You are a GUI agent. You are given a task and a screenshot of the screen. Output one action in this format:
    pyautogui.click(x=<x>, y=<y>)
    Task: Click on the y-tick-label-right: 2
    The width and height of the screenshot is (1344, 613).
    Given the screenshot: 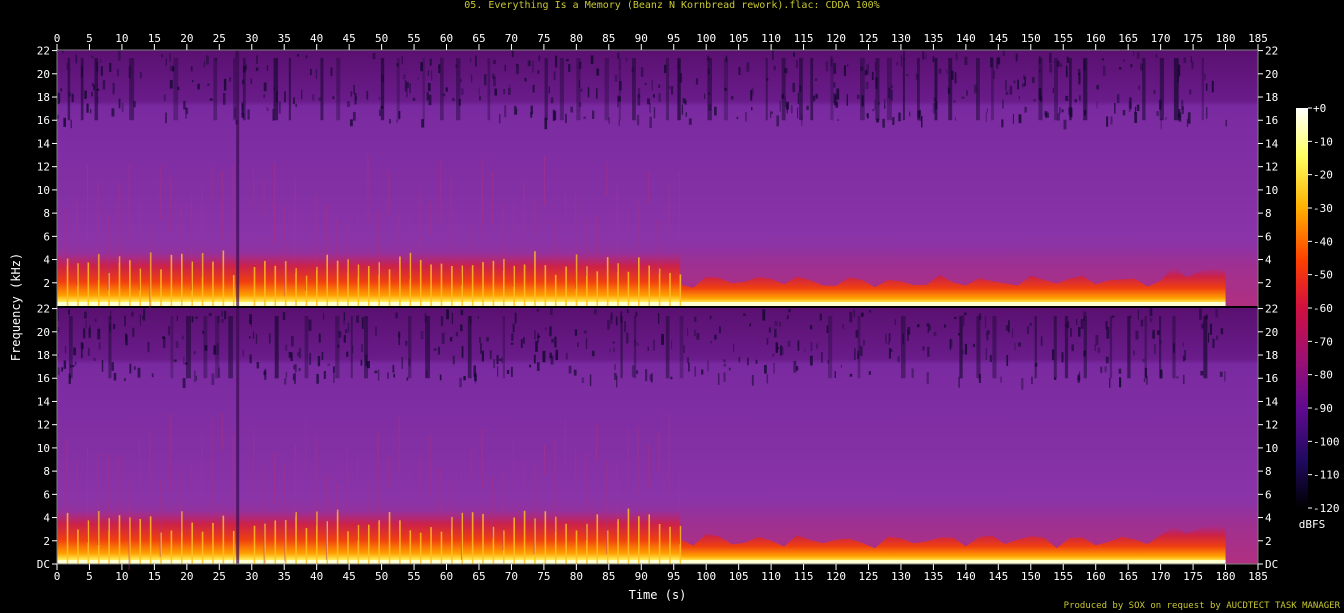 What is the action you would take?
    pyautogui.click(x=1268, y=283)
    